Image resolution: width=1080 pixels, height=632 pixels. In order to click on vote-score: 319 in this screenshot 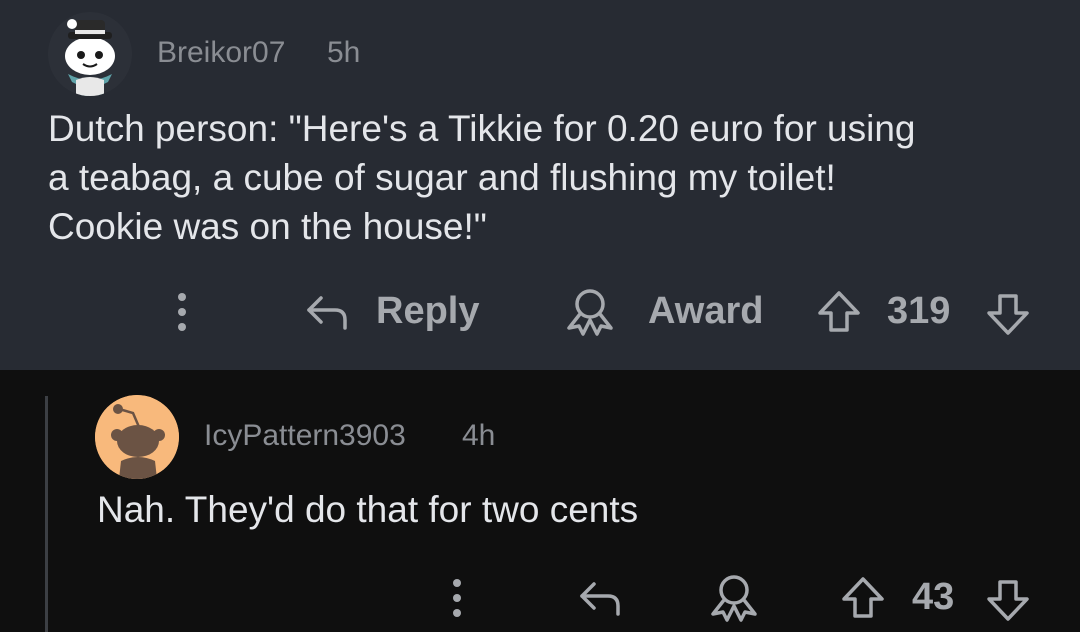, I will do `click(919, 311)`.